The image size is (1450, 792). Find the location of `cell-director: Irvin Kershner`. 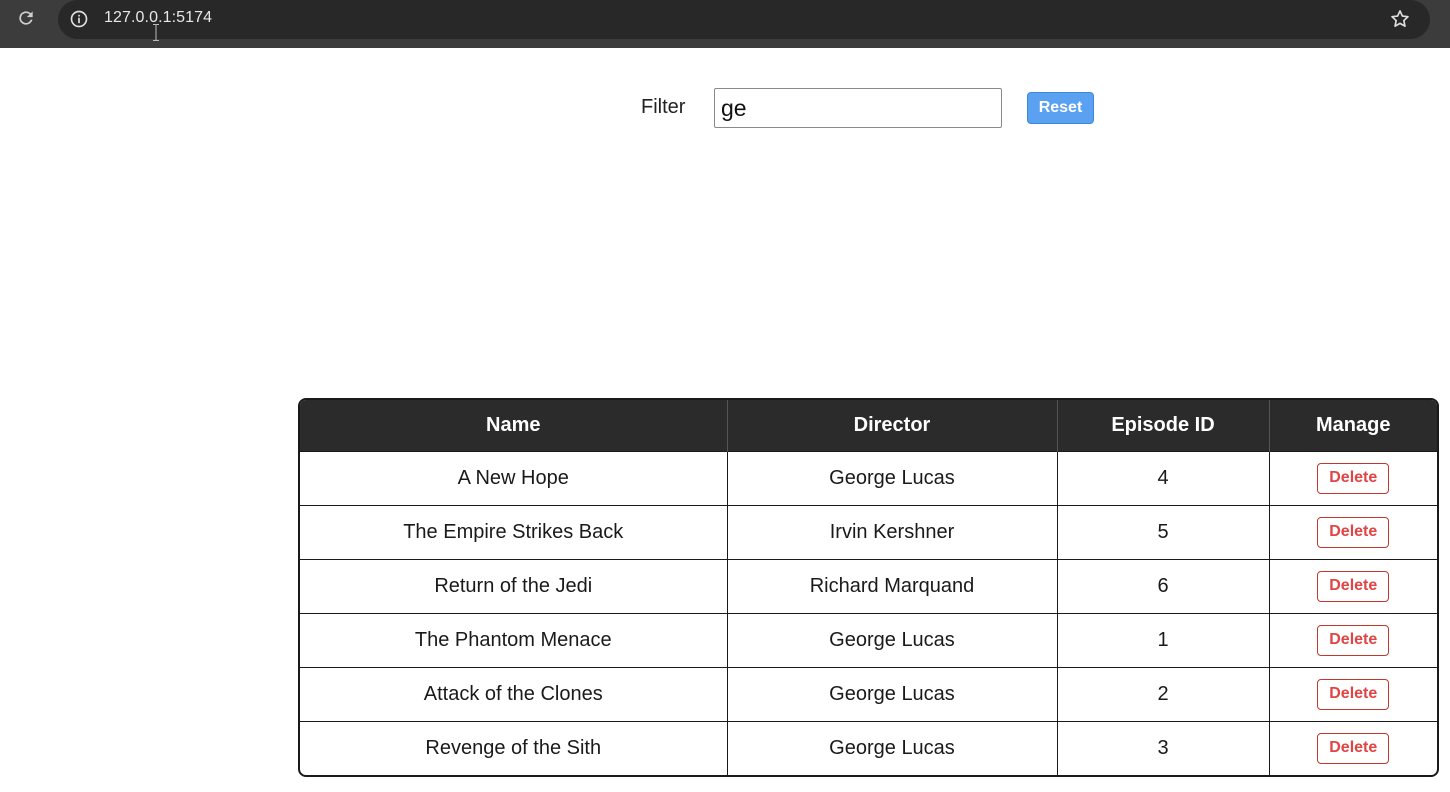

cell-director: Irvin Kershner is located at coordinates (892, 531).